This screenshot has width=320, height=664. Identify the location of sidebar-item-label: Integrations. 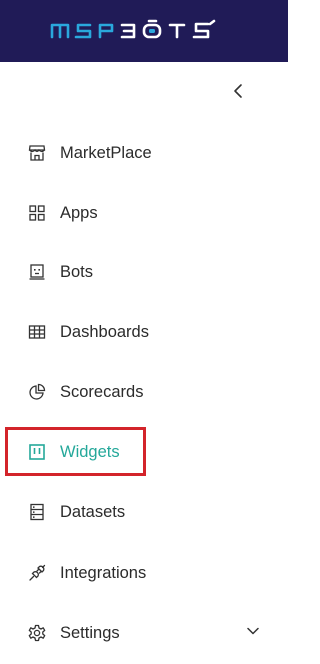
(103, 573).